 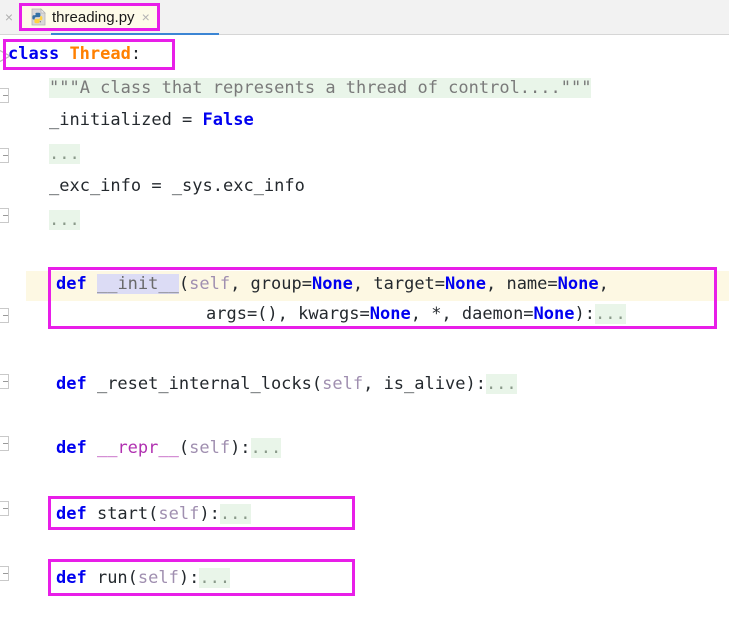 I want to click on token-comma: ,, so click(x=603, y=284).